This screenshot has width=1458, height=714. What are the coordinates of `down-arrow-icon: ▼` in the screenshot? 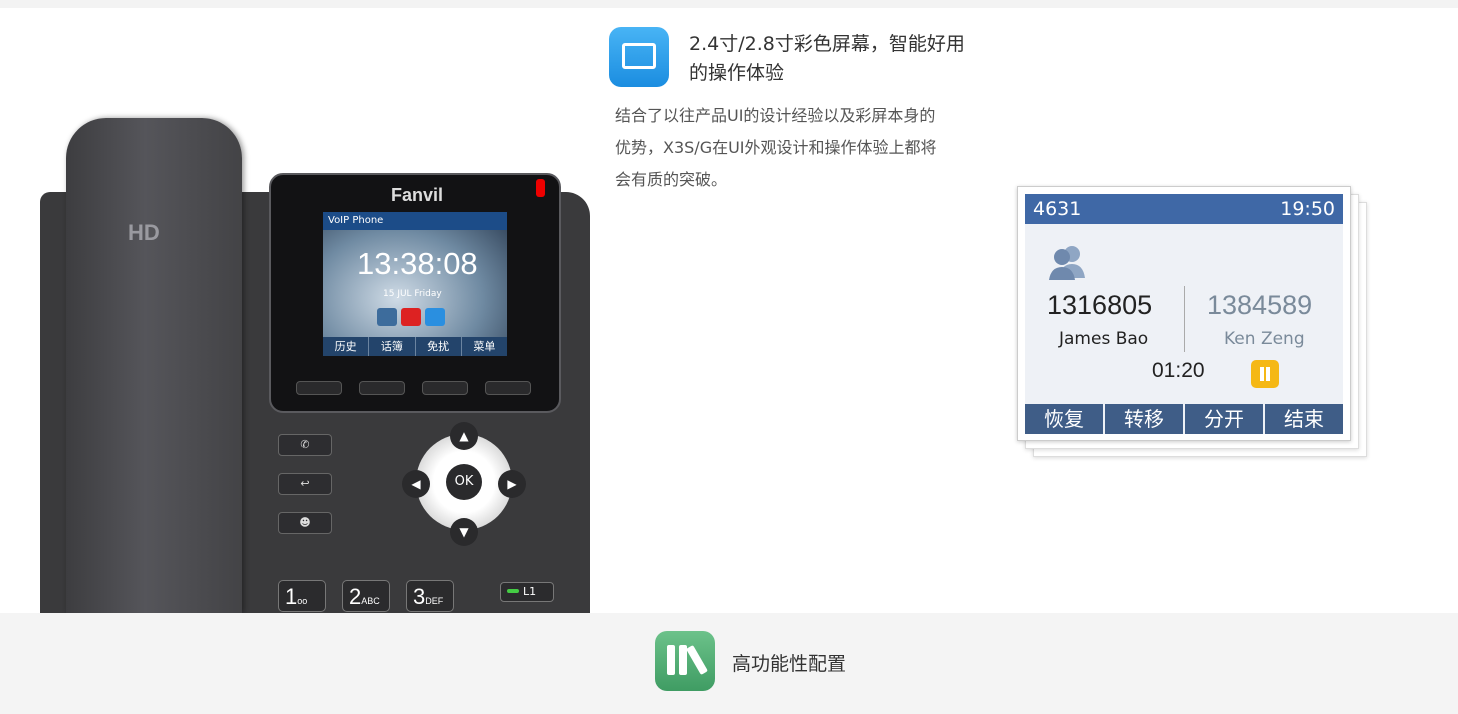 It's located at (464, 532).